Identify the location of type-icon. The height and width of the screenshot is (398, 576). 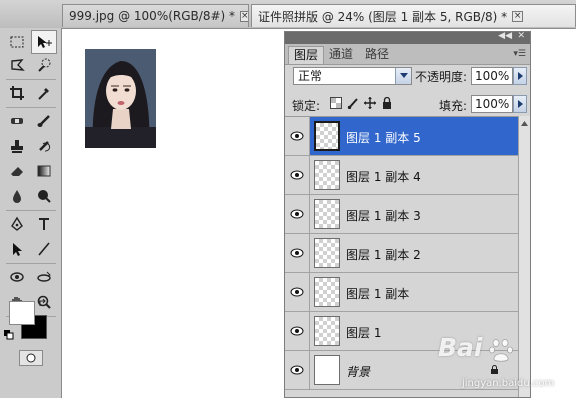
(44, 224).